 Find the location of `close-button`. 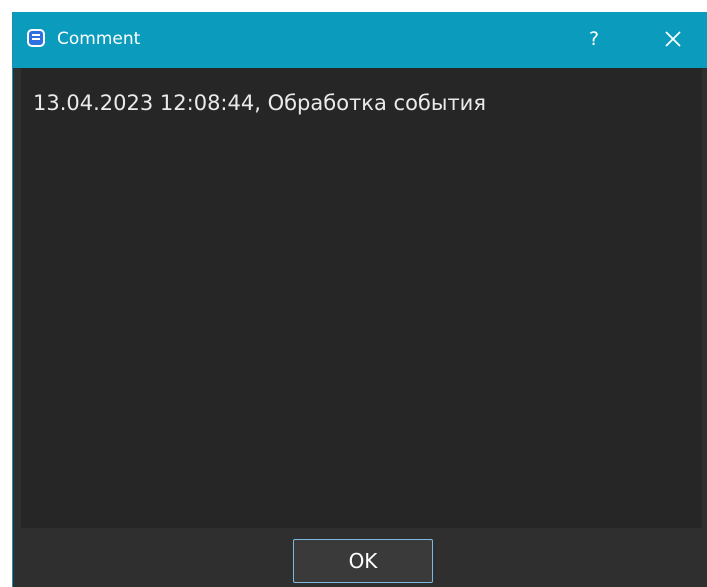

close-button is located at coordinates (673, 39).